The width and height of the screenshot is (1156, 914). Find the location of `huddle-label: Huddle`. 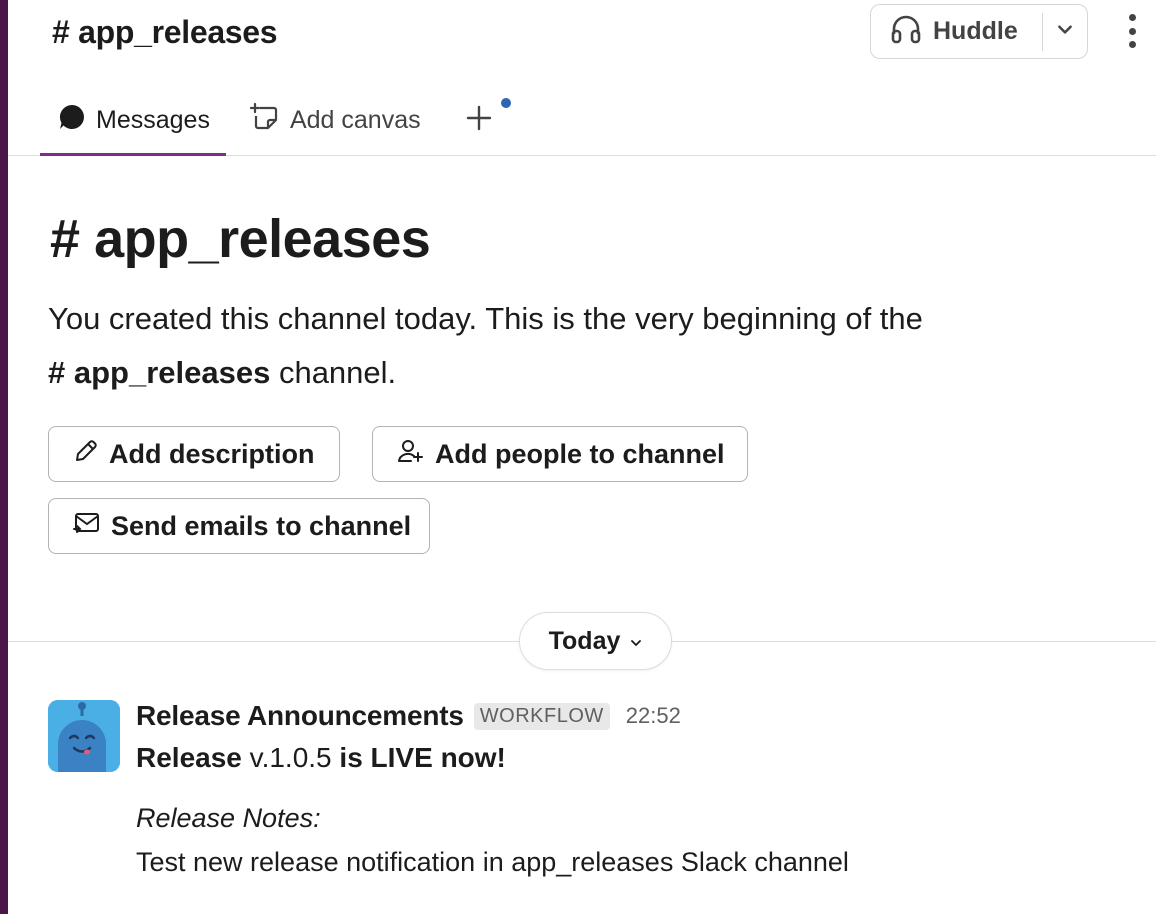

huddle-label: Huddle is located at coordinates (975, 31).